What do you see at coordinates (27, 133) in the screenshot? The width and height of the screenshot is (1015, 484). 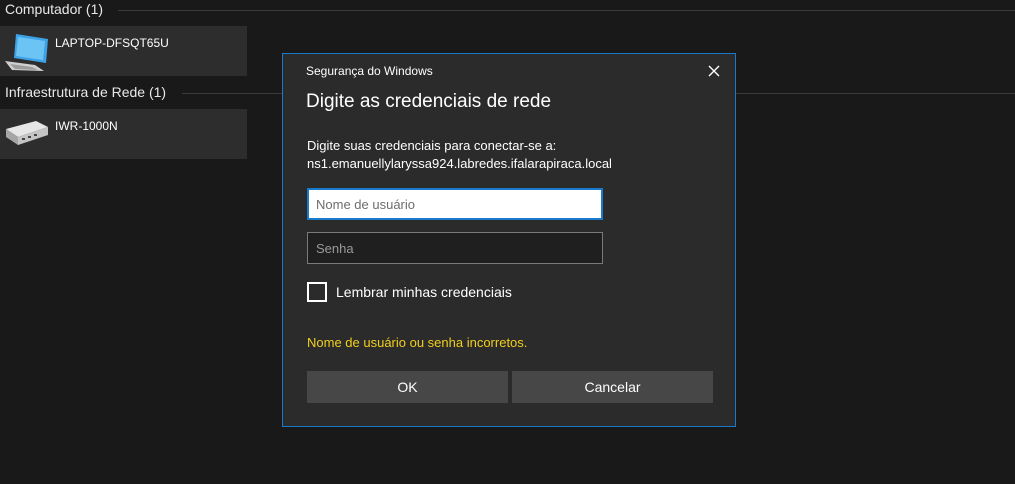 I see `router-icon` at bounding box center [27, 133].